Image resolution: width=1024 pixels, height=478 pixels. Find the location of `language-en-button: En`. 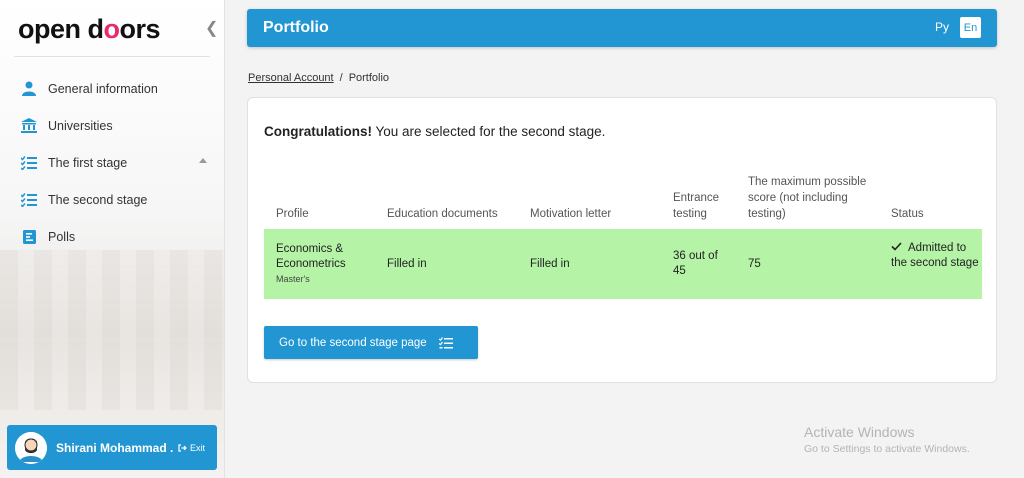

language-en-button: En is located at coordinates (970, 27).